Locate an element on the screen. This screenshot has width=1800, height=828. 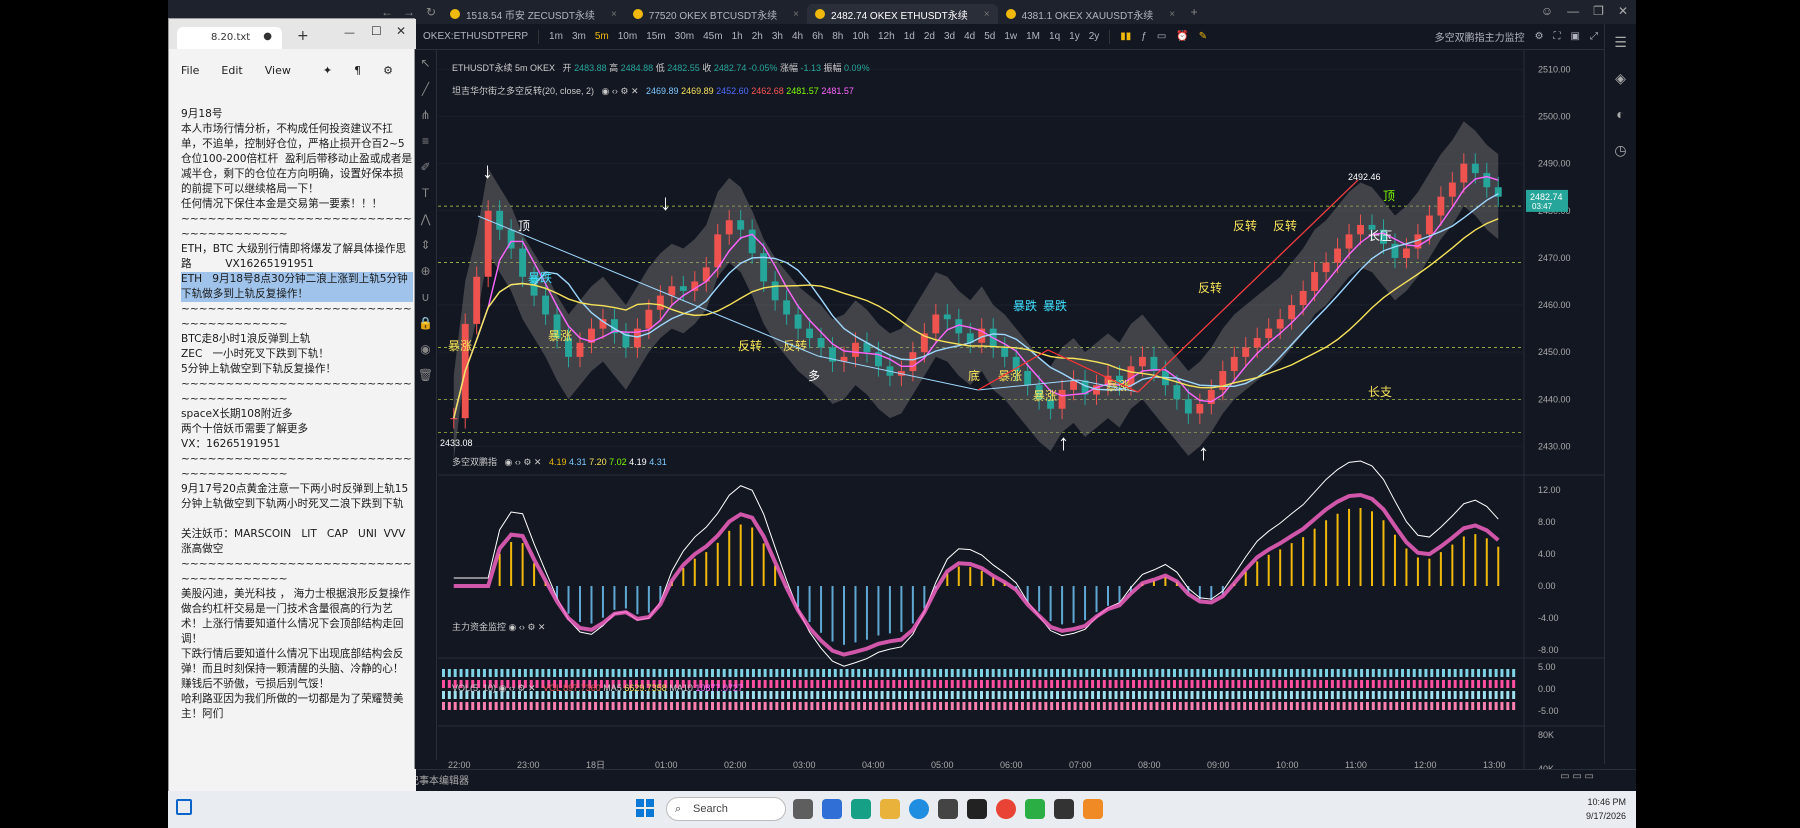
interval-2y: 2y is located at coordinates (1094, 36).